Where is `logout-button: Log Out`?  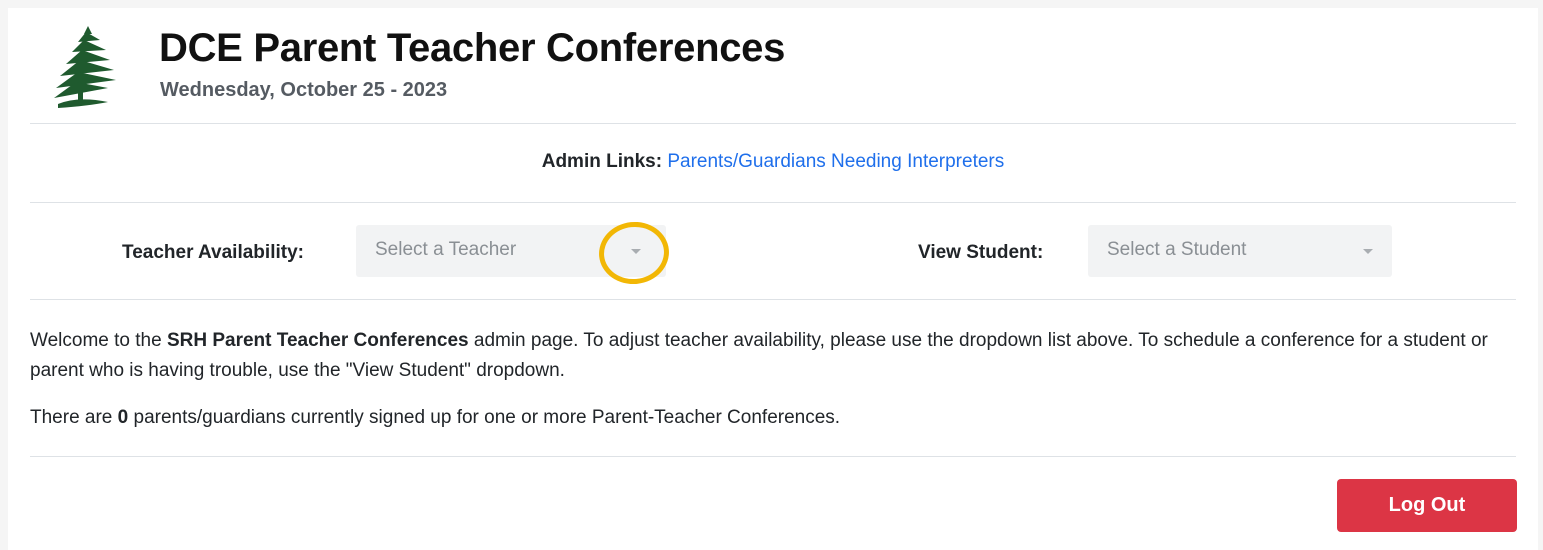 logout-button: Log Out is located at coordinates (1427, 505).